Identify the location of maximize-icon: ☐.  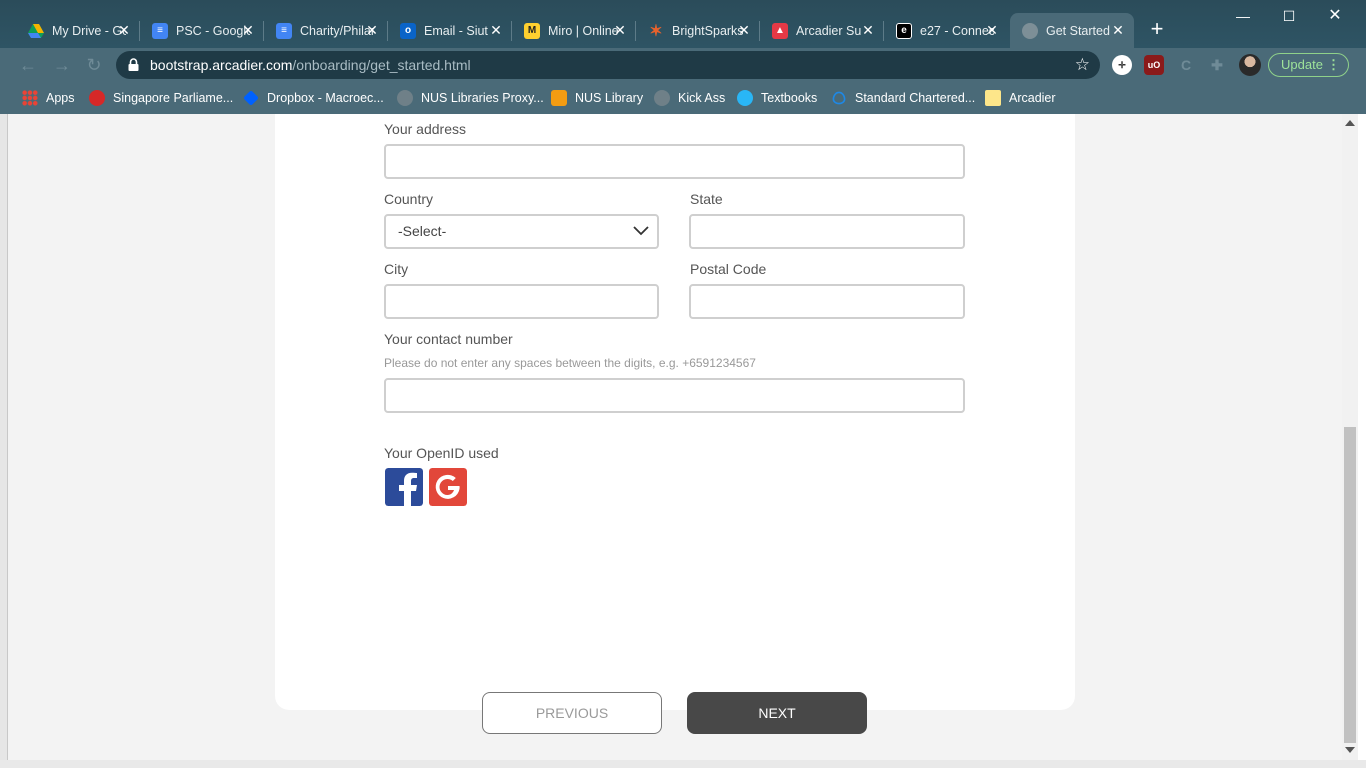
(1289, 16).